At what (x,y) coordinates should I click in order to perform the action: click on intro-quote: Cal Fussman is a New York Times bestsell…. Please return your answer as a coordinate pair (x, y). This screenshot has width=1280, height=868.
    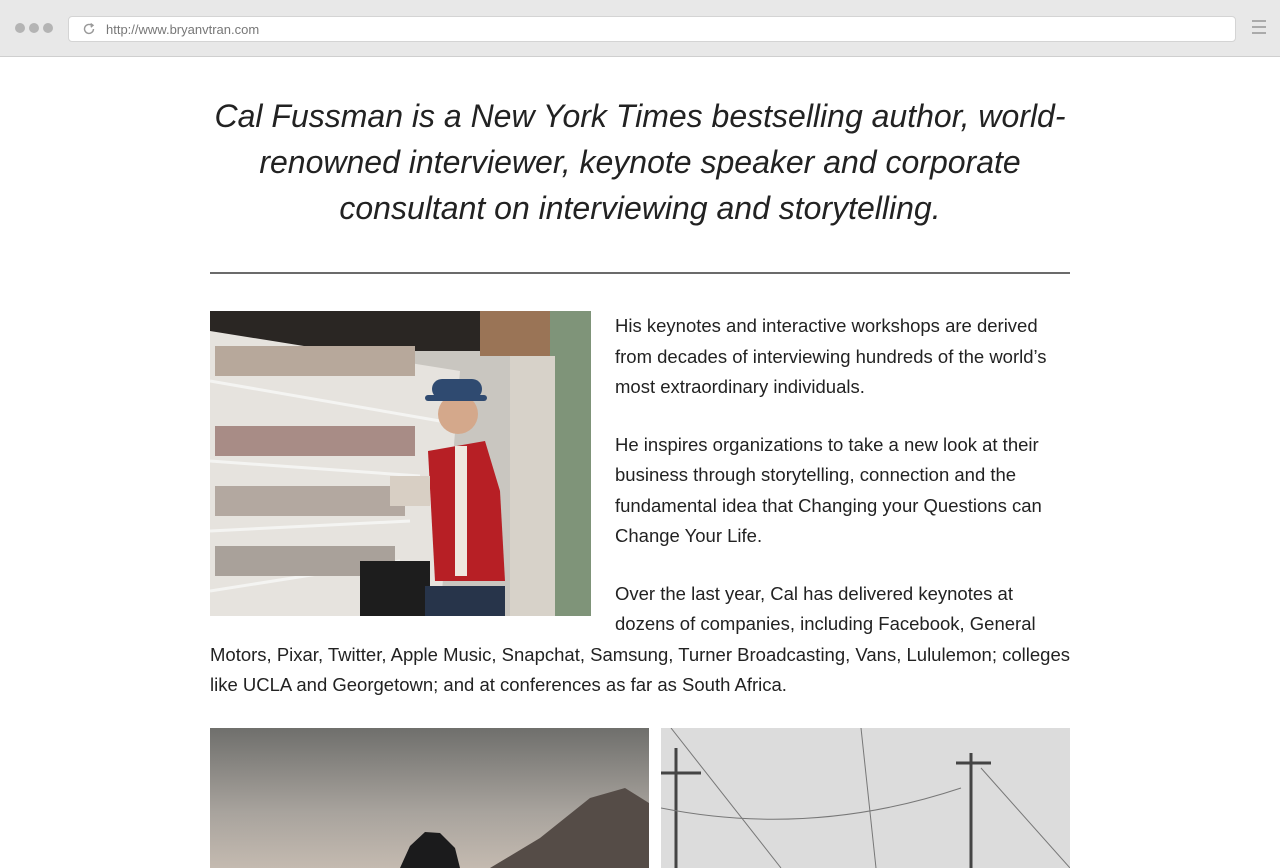
    Looking at the image, I should click on (640, 162).